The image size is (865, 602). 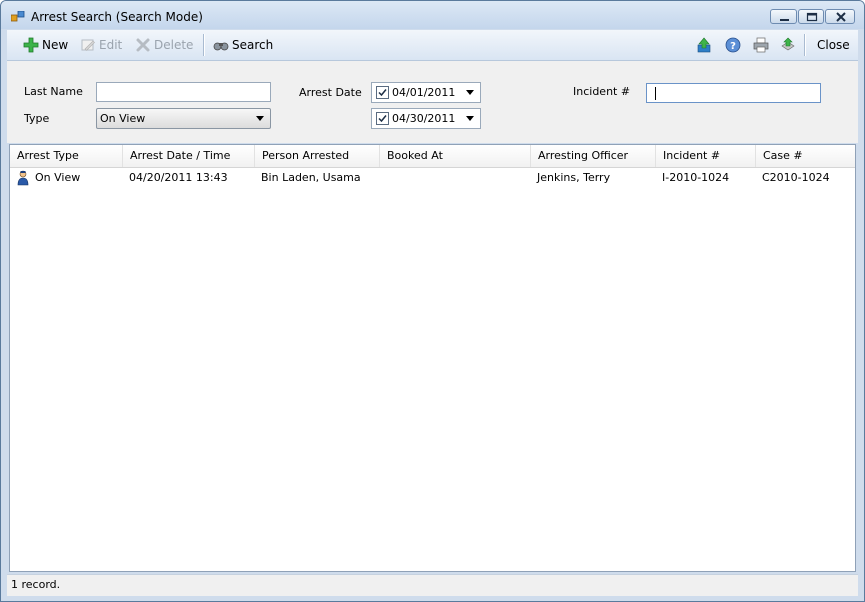 I want to click on date-to-picker: 04/30/2011, so click(x=426, y=118).